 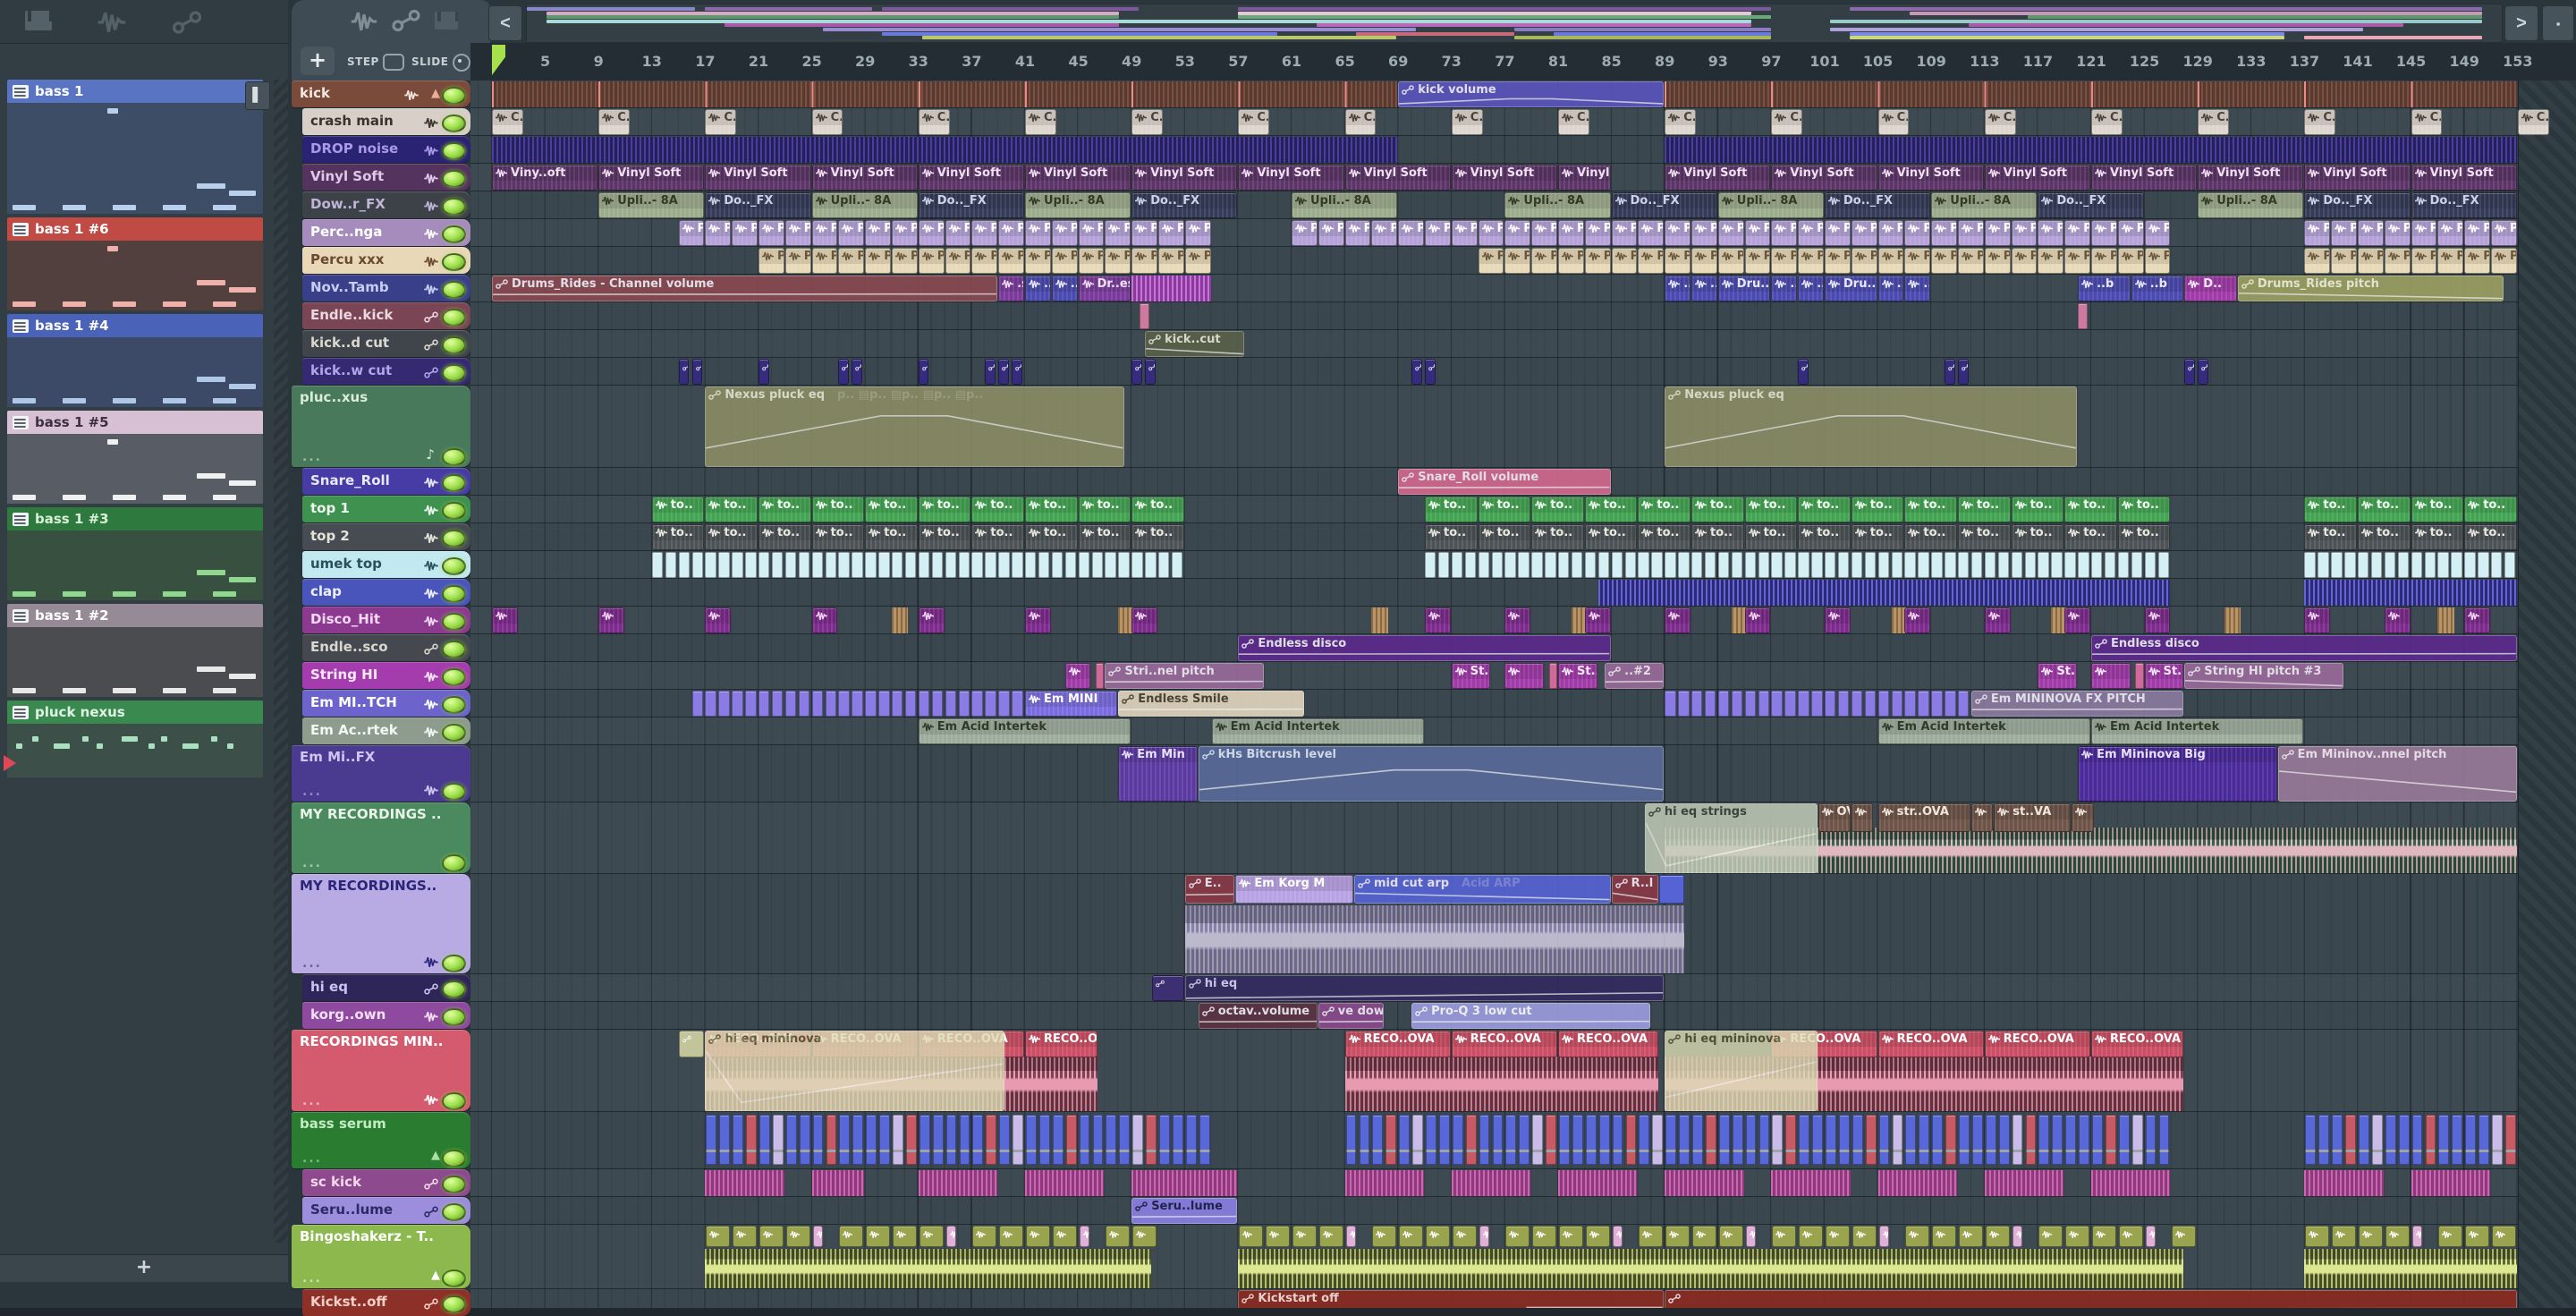 I want to click on track-header-endle-kick: Endle..kick, so click(x=386, y=315).